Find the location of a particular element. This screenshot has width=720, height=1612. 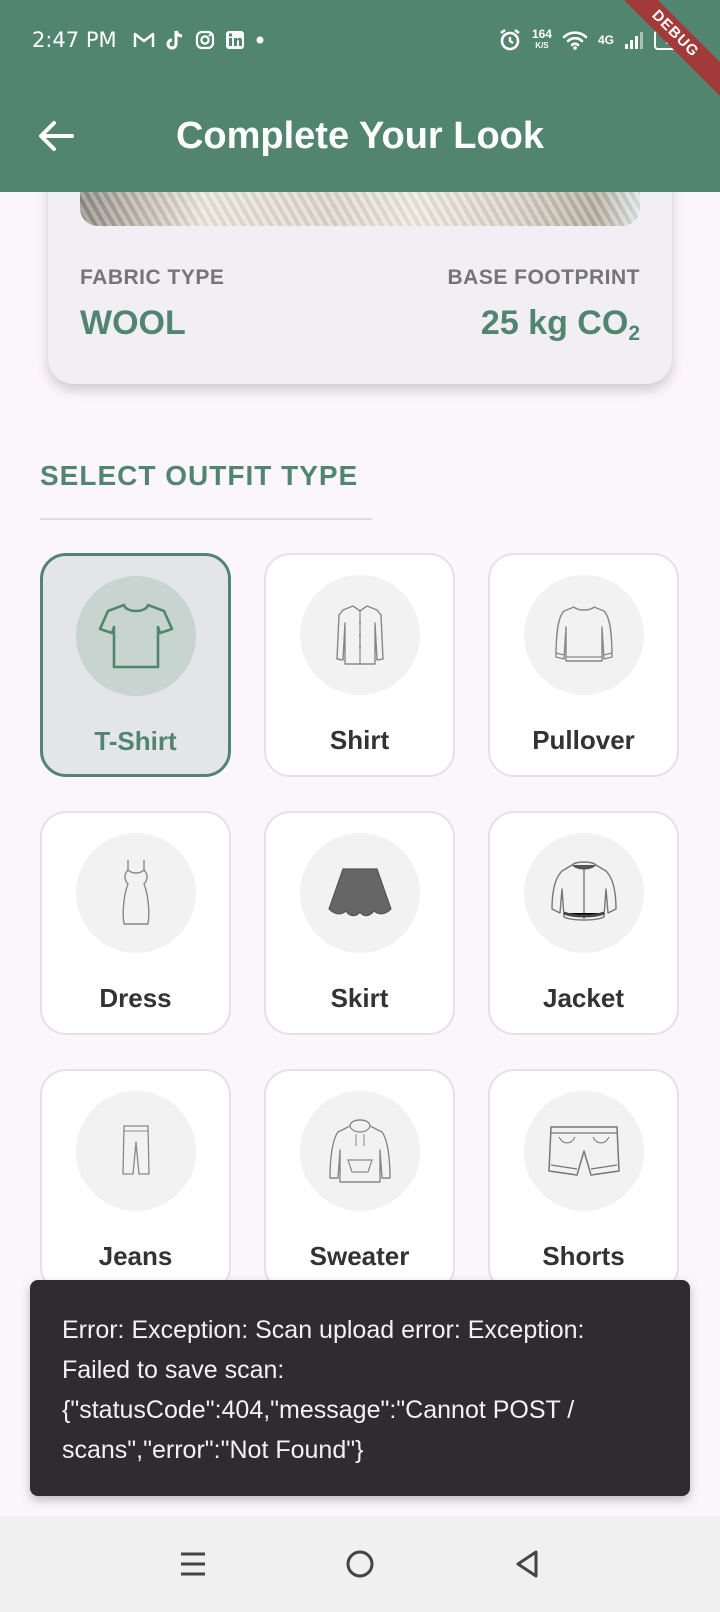

alarm-icon is located at coordinates (510, 40).